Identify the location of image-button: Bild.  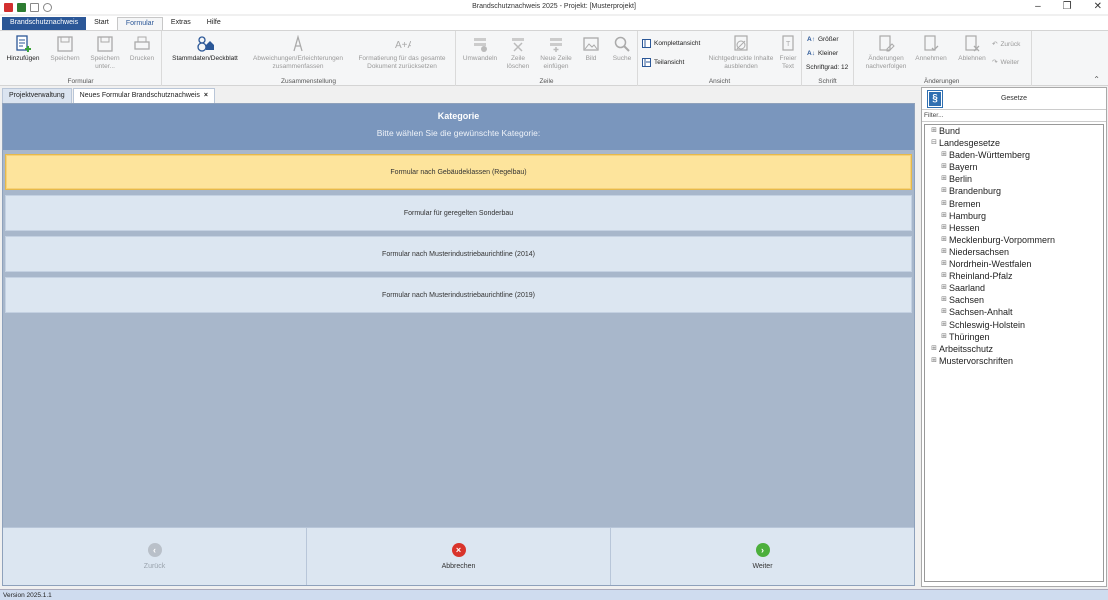
(591, 49).